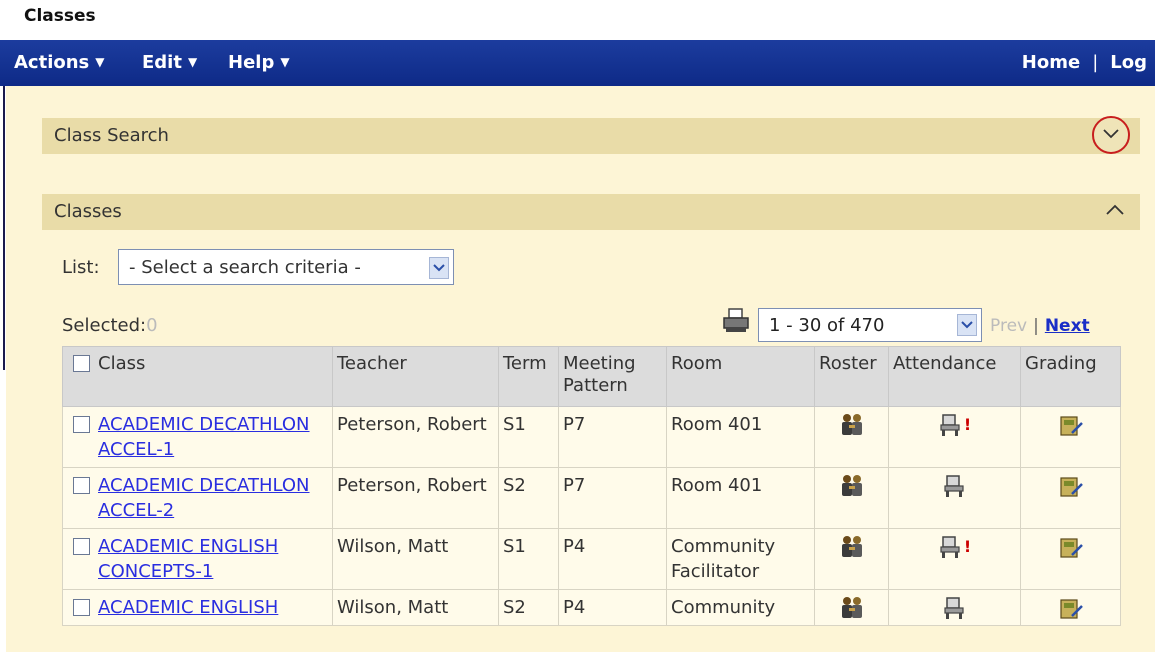 The height and width of the screenshot is (652, 1155). What do you see at coordinates (851, 376) in the screenshot?
I see `column-header-roster: Roster` at bounding box center [851, 376].